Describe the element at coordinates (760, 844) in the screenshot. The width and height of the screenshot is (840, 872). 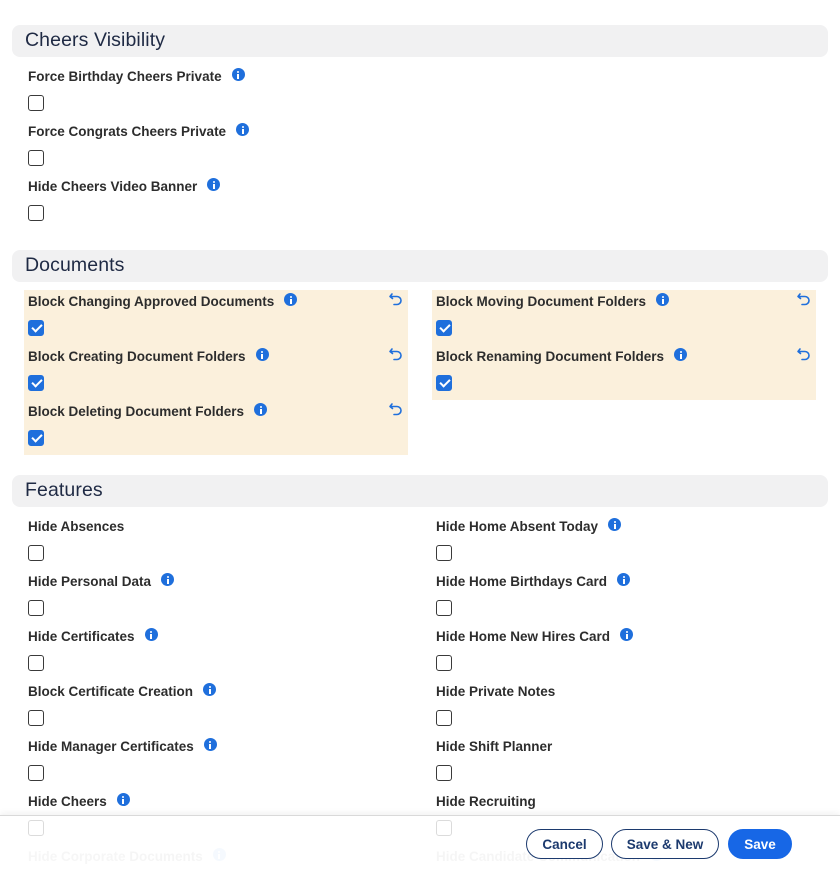
I see `save-button: Save` at that location.